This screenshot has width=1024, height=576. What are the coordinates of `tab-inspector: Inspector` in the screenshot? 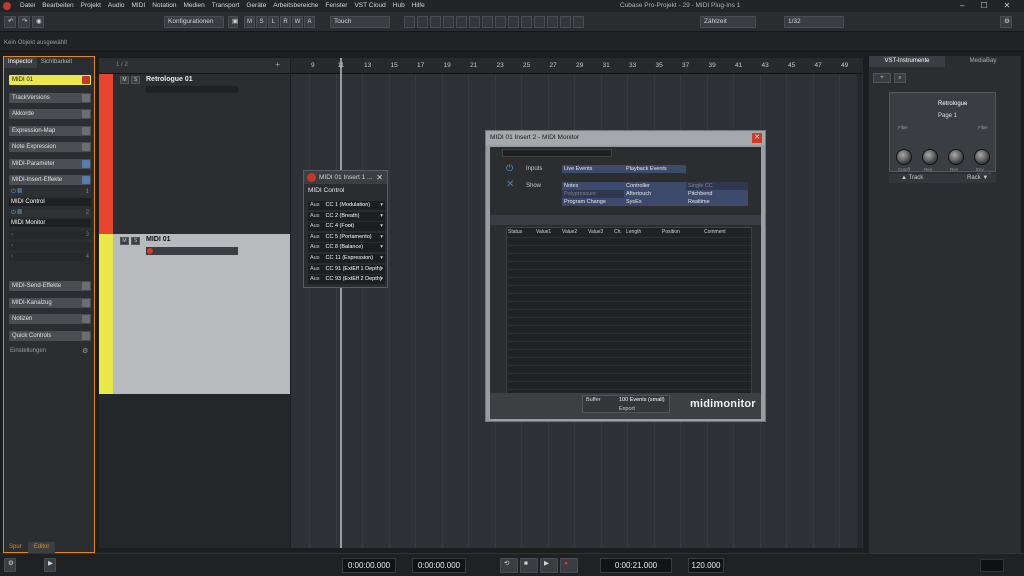 It's located at (20, 62).